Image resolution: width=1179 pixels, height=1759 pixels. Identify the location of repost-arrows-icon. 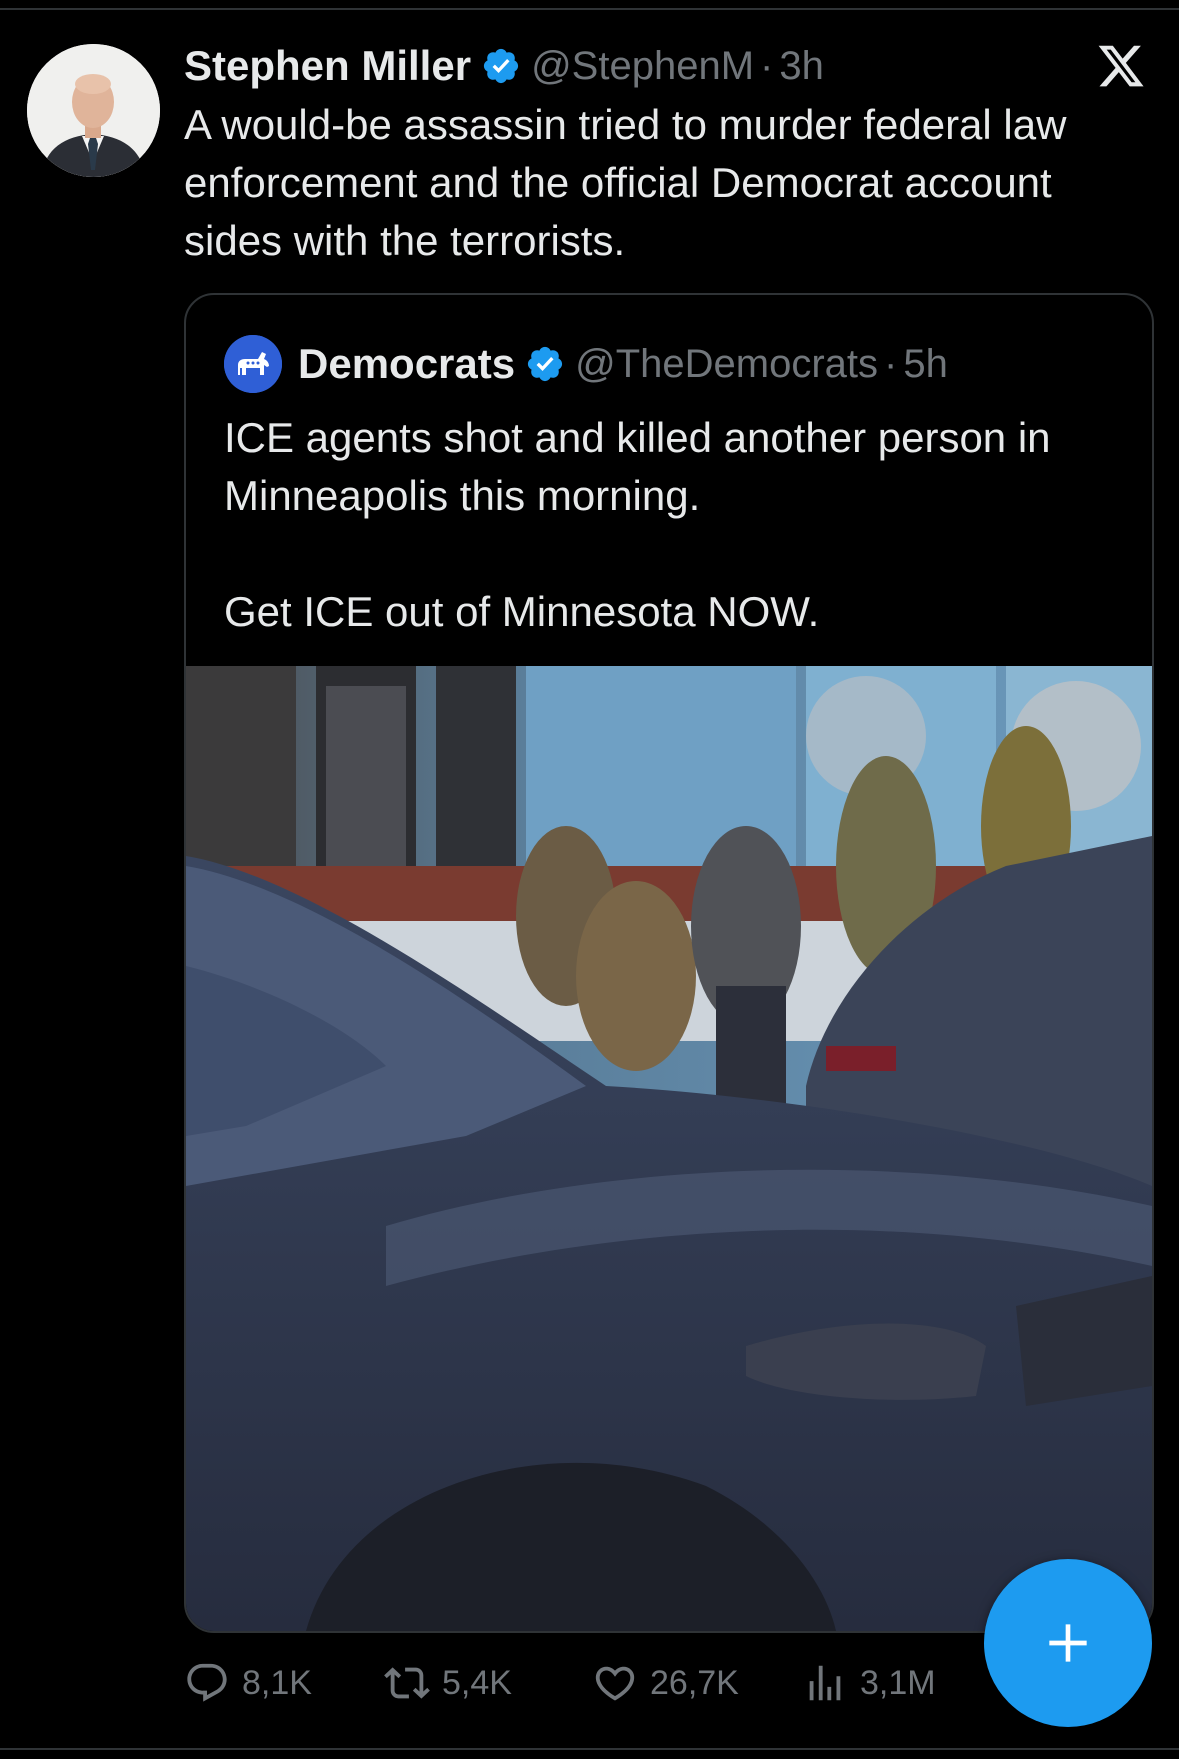
(407, 1683).